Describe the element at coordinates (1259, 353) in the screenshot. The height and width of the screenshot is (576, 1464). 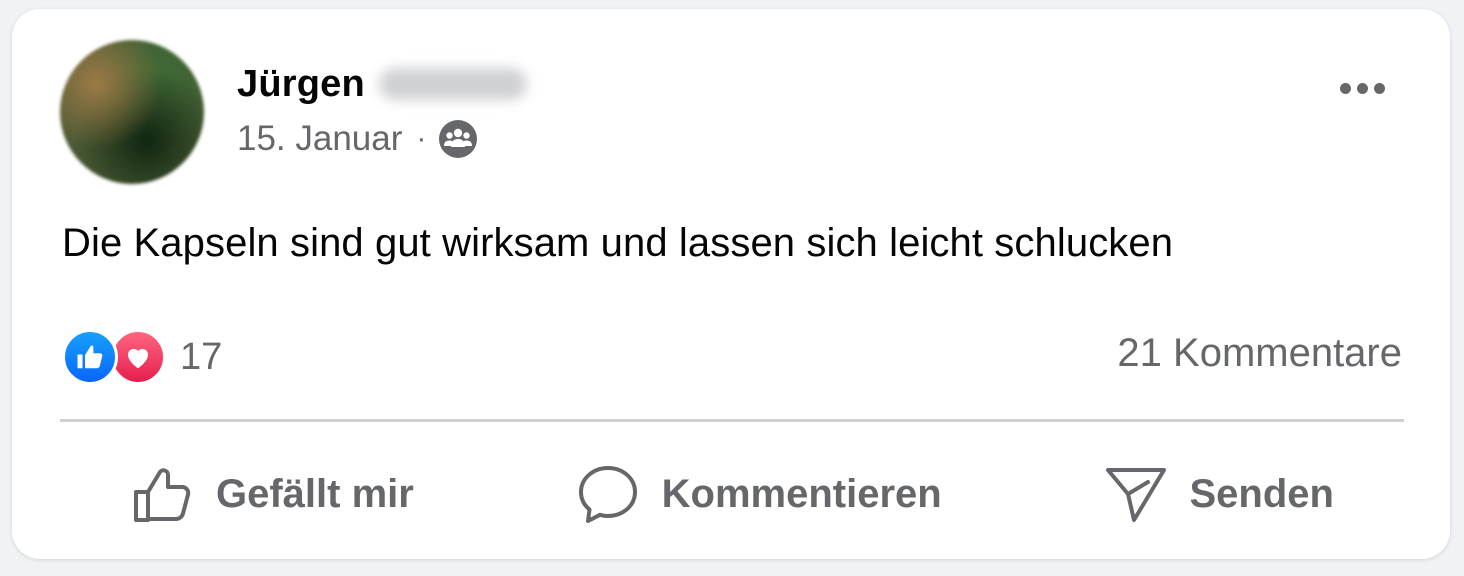
I see `comments-count-link: 21 Kommentare` at that location.